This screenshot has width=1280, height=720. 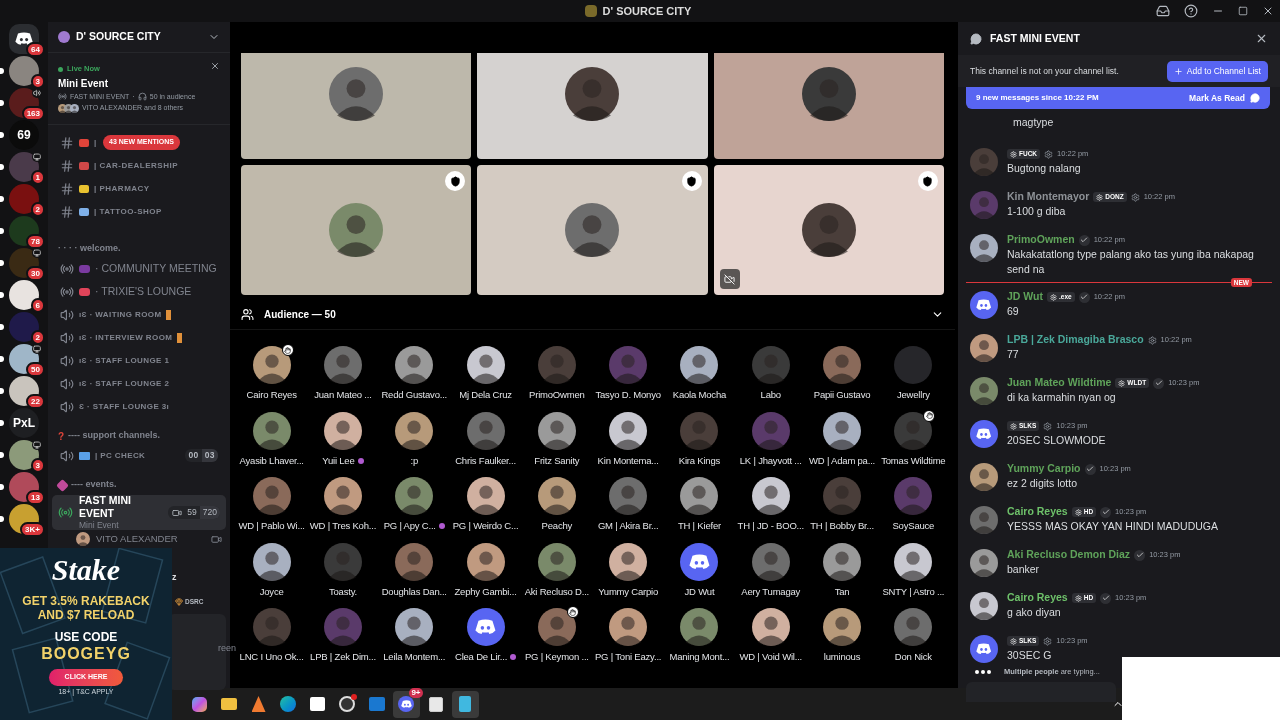 I want to click on mark-read-link: Mark As Read, so click(x=1217, y=98).